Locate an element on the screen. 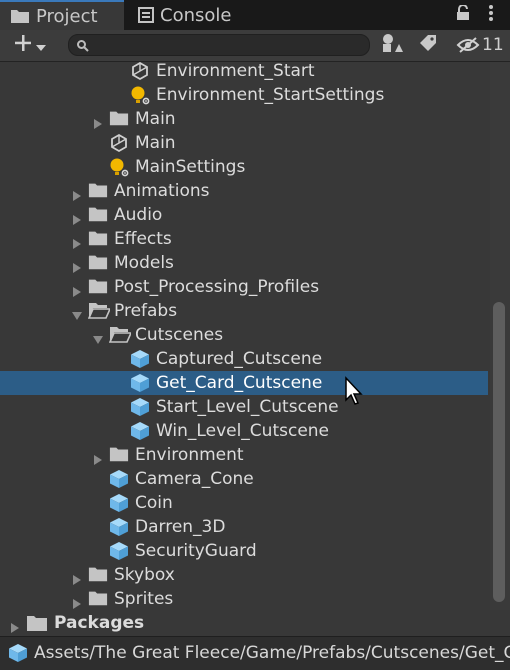 This screenshot has width=510, height=670. tree-item-coin: Coin is located at coordinates (244, 503).